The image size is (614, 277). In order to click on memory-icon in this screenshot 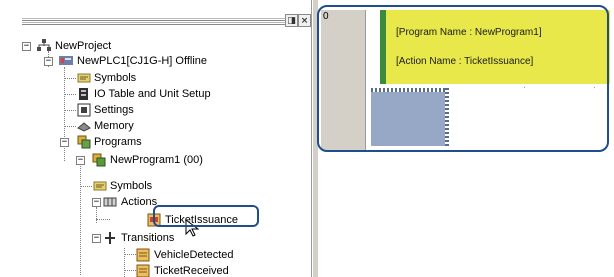, I will do `click(84, 127)`.